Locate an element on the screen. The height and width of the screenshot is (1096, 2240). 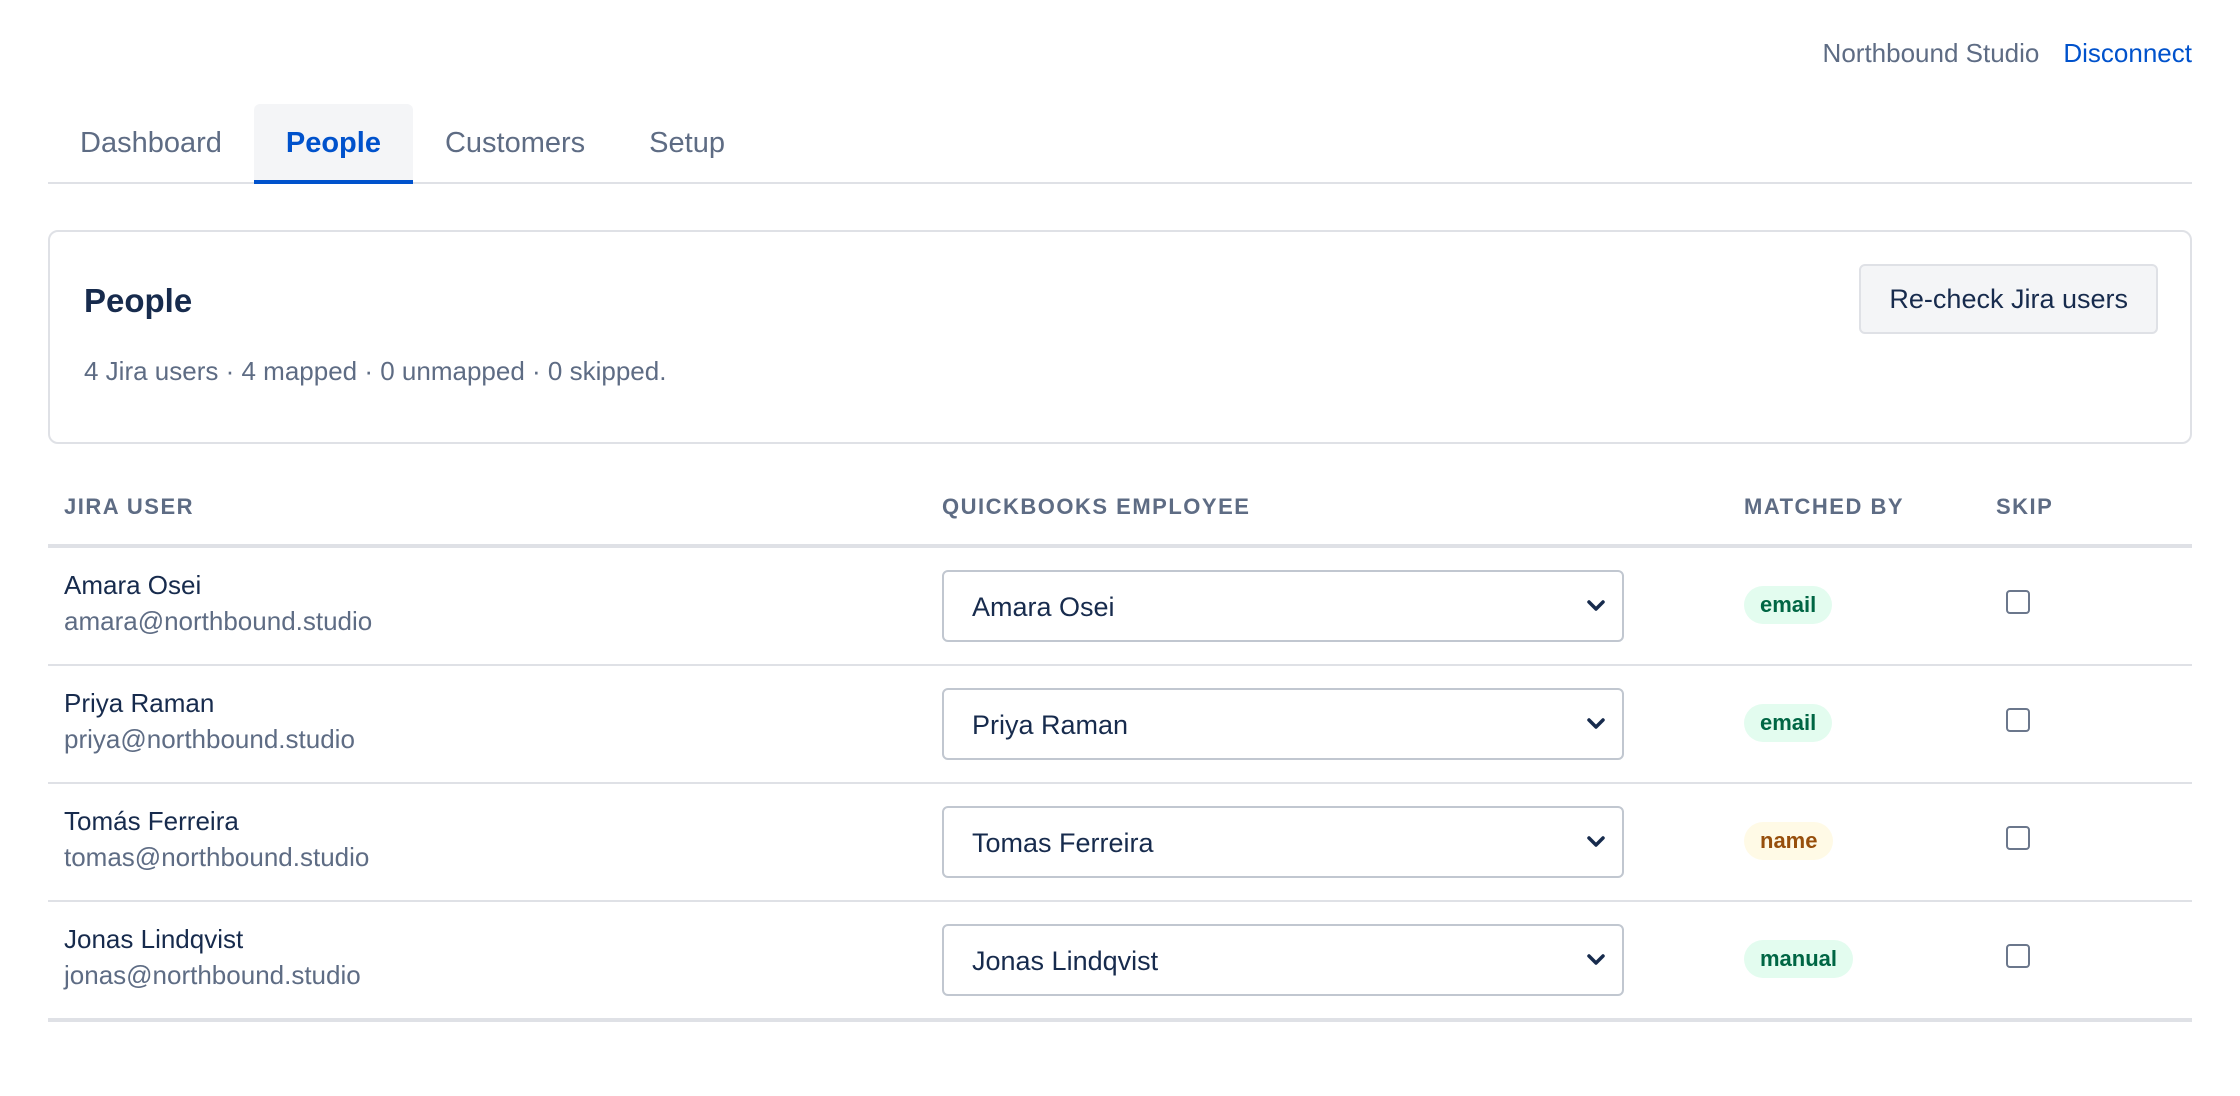
jira-user-email: priya@northbound.studio is located at coordinates (209, 739).